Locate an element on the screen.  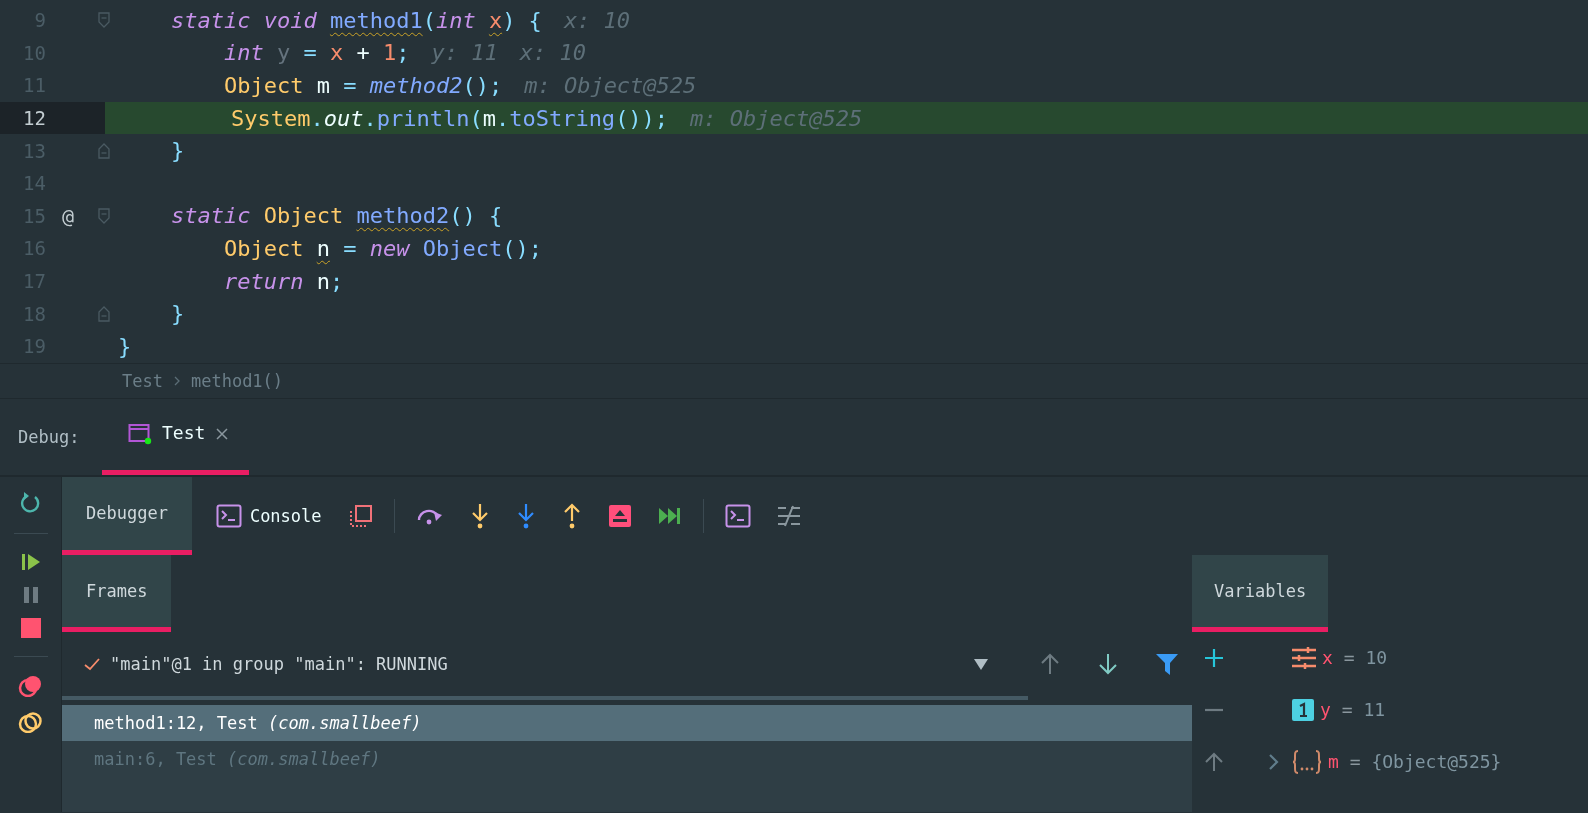
breakpoints-icon is located at coordinates (30, 685).